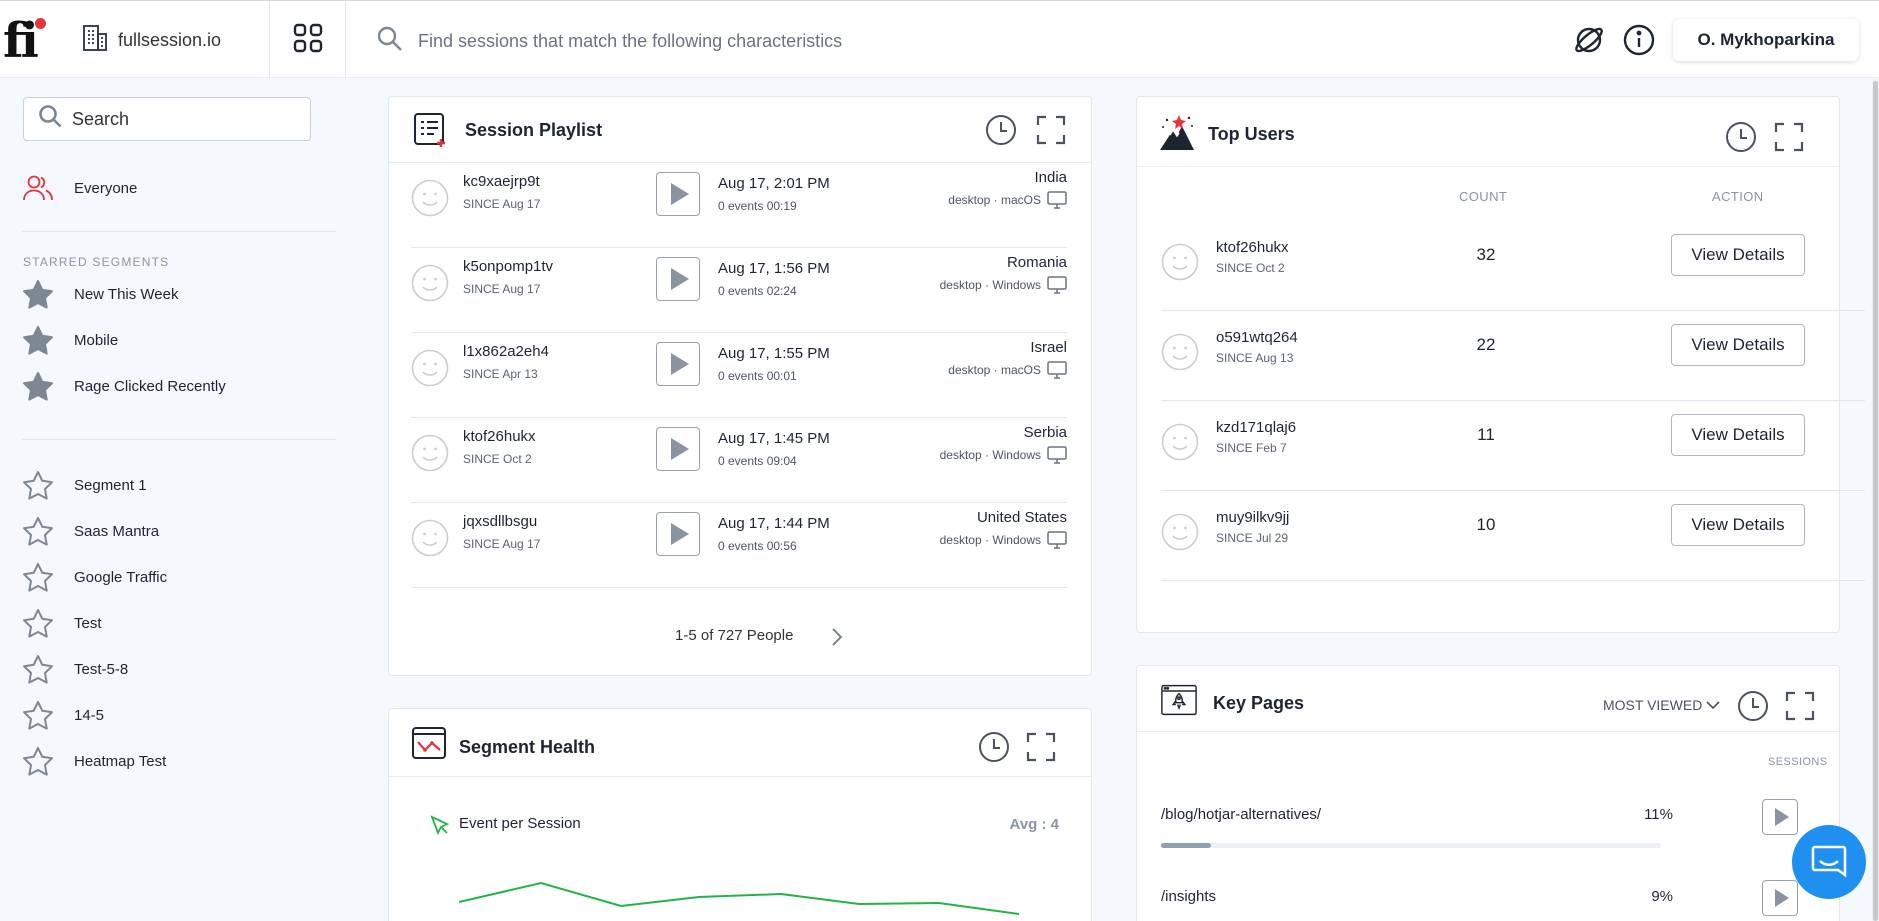 The height and width of the screenshot is (921, 1879). Describe the element at coordinates (1259, 703) in the screenshot. I see `card-title: Key Pages` at that location.